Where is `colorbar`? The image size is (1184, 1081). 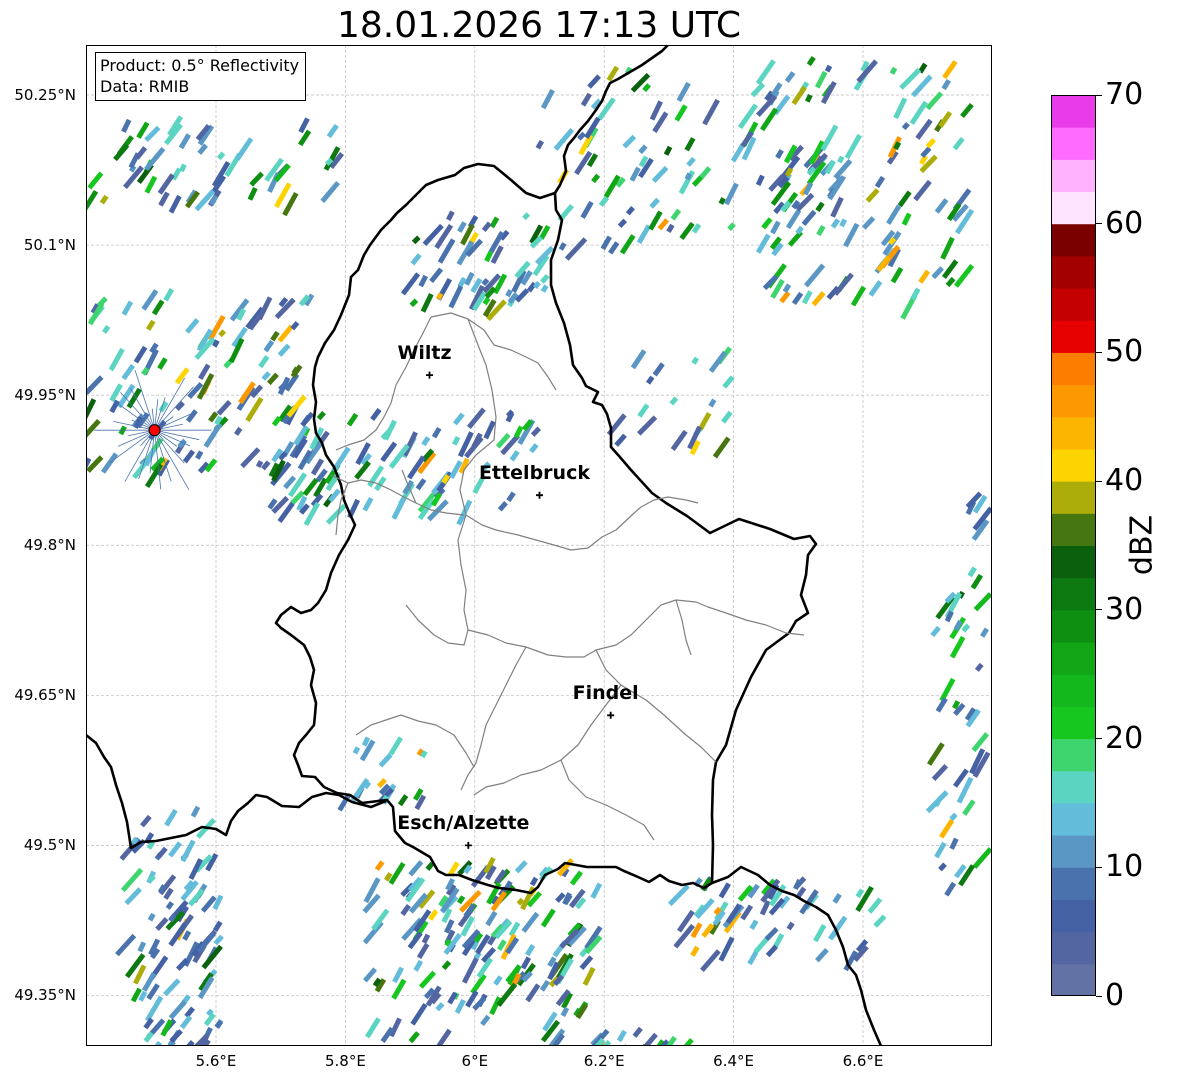 colorbar is located at coordinates (1073, 545).